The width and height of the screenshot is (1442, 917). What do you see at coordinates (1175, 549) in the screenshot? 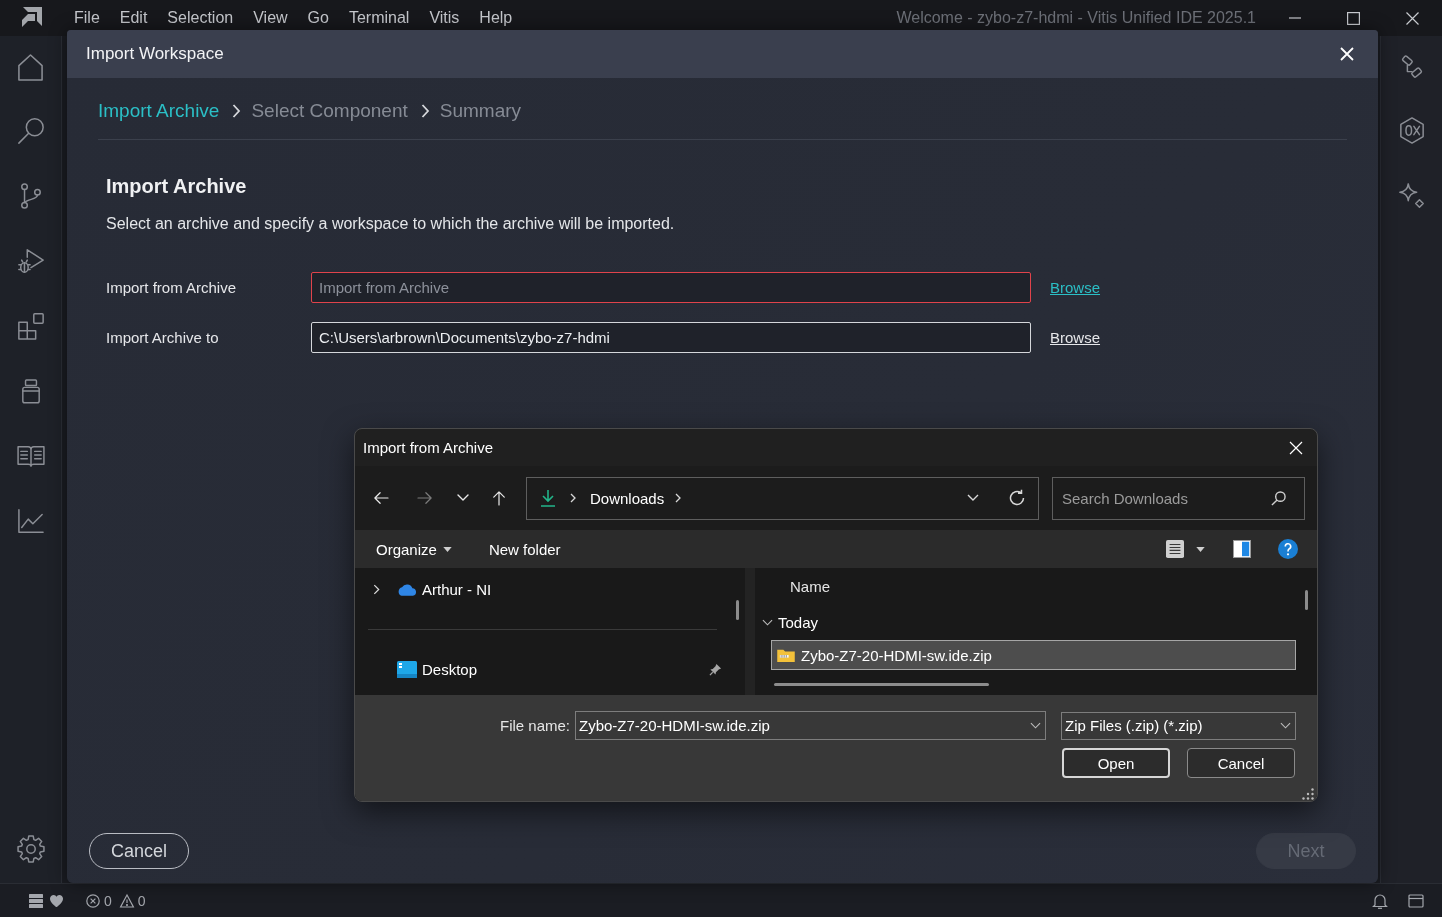
I see `list-view-icon` at bounding box center [1175, 549].